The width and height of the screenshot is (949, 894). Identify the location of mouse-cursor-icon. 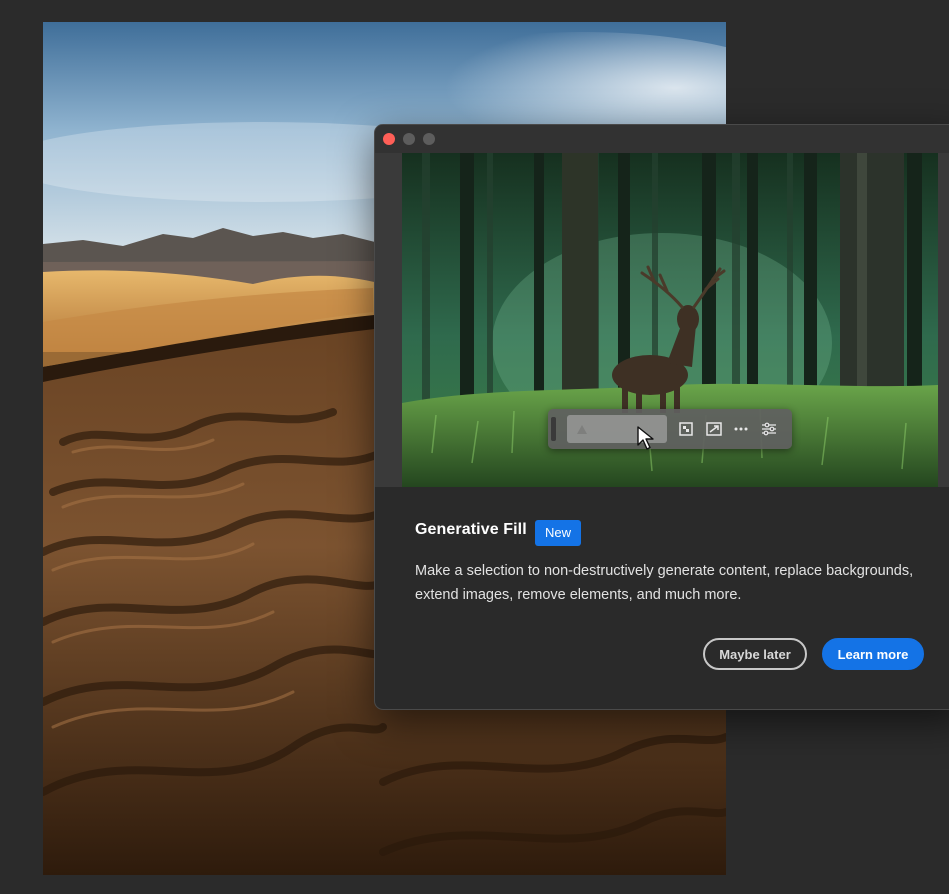
(645, 438).